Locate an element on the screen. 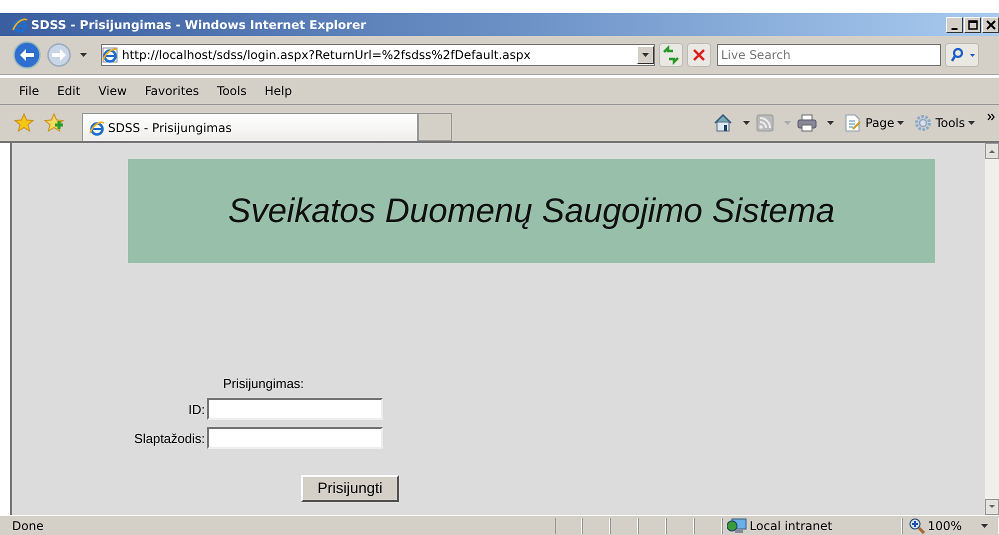 This screenshot has width=999, height=535. home-icon is located at coordinates (723, 123).